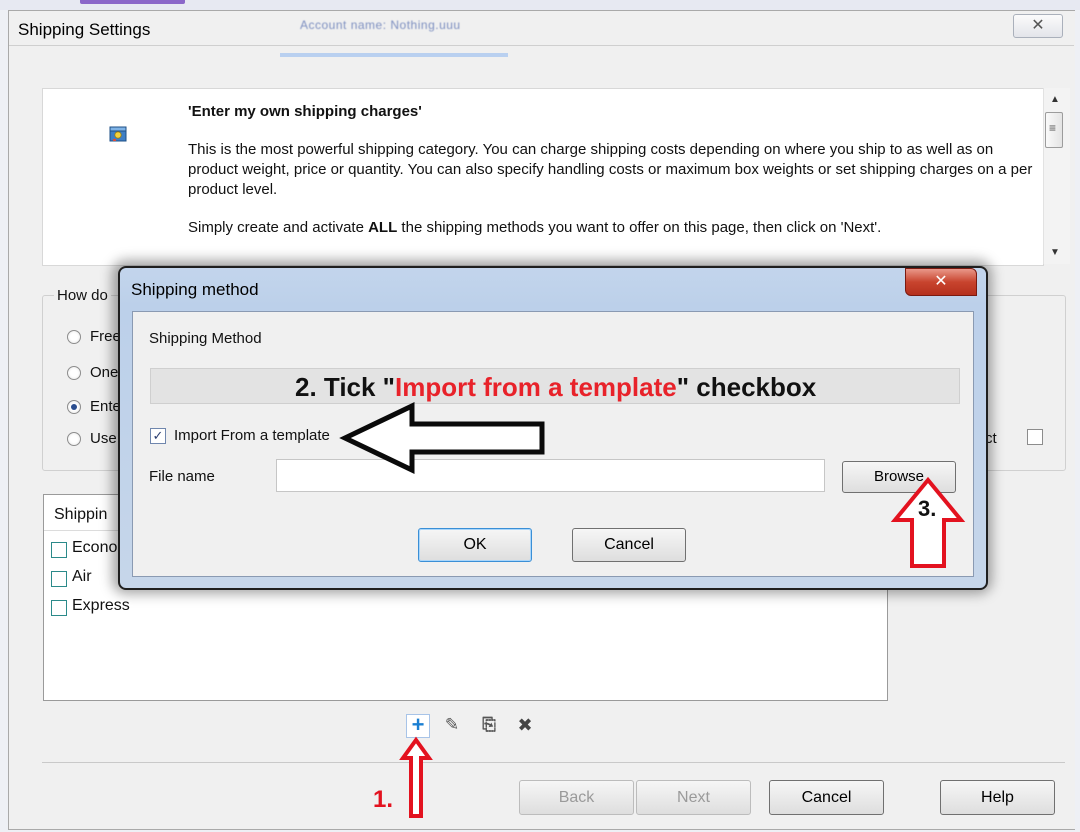 The height and width of the screenshot is (832, 1080). What do you see at coordinates (383, 799) in the screenshot?
I see `annotation-step-1: 1.` at bounding box center [383, 799].